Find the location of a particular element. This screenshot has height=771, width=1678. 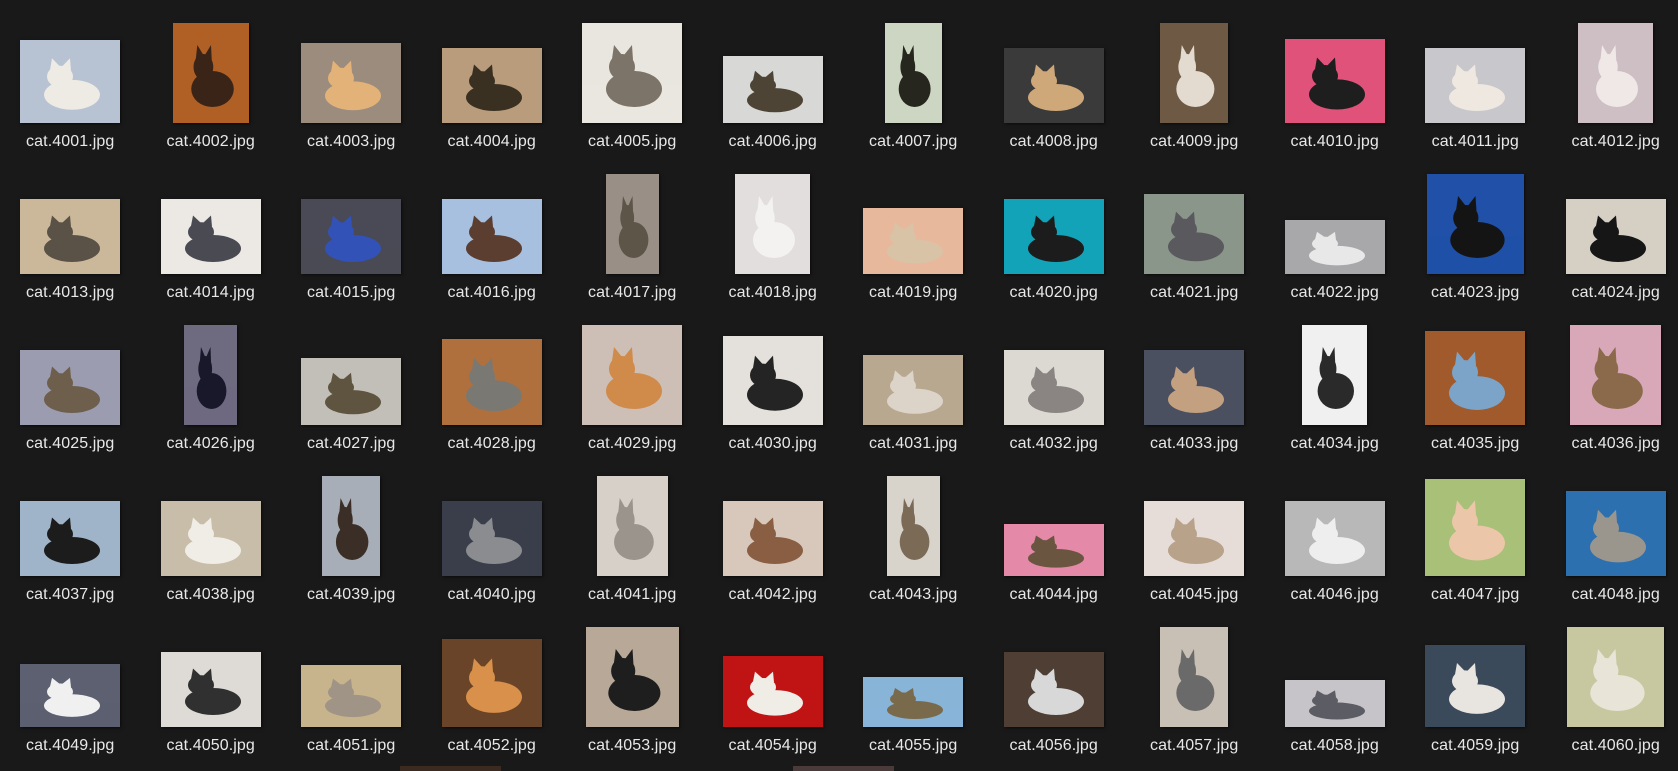

file-item: cat.4022.jpg is located at coordinates (1335, 226).